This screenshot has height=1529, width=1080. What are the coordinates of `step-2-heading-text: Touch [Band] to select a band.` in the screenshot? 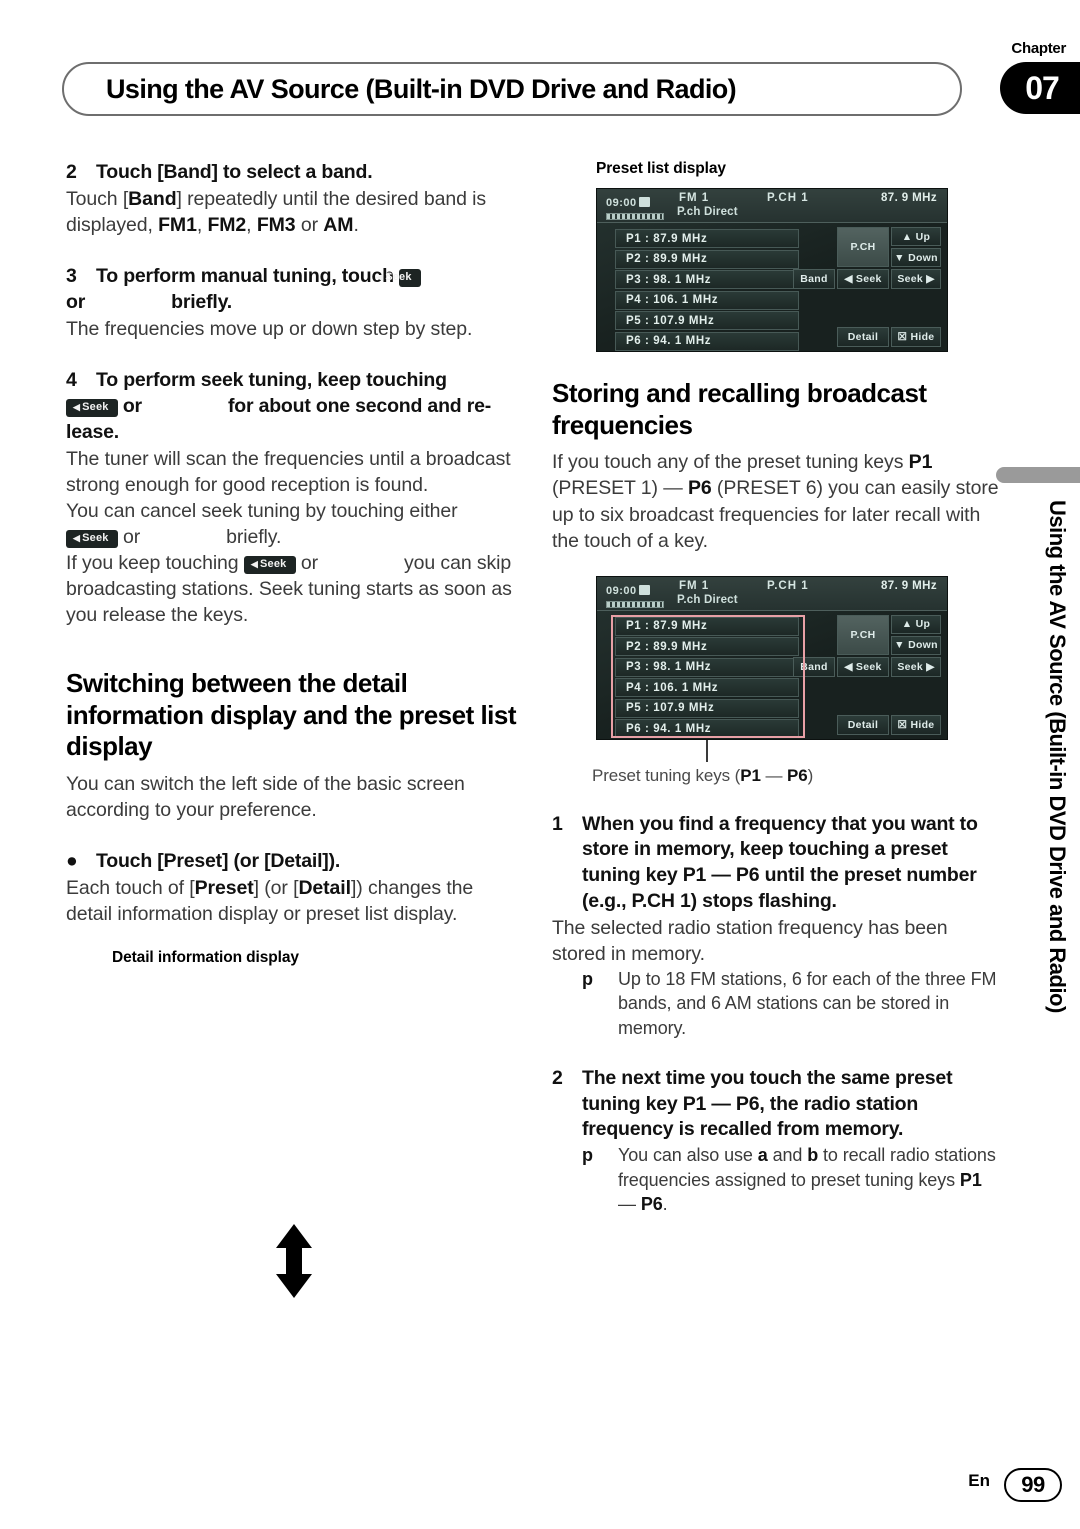 It's located at (234, 172).